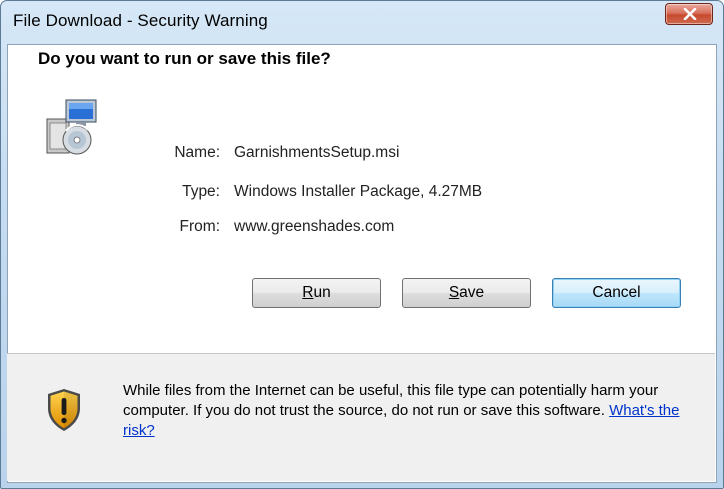 The height and width of the screenshot is (489, 724). I want to click on installer-package-icon, so click(71, 127).